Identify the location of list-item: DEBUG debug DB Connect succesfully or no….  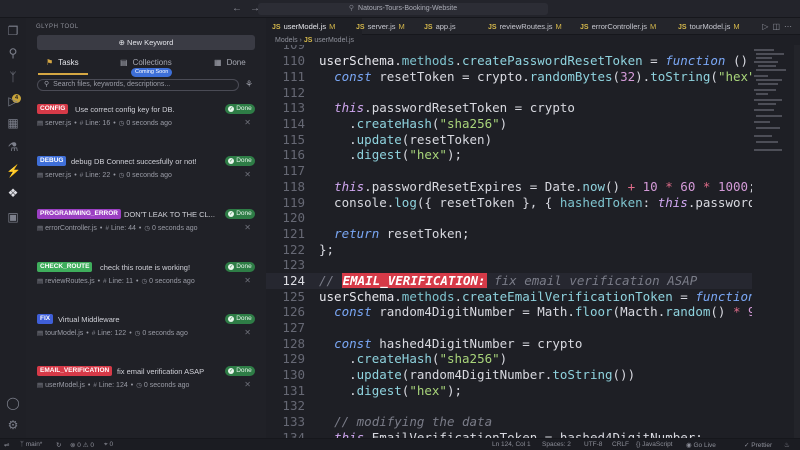
(146, 176).